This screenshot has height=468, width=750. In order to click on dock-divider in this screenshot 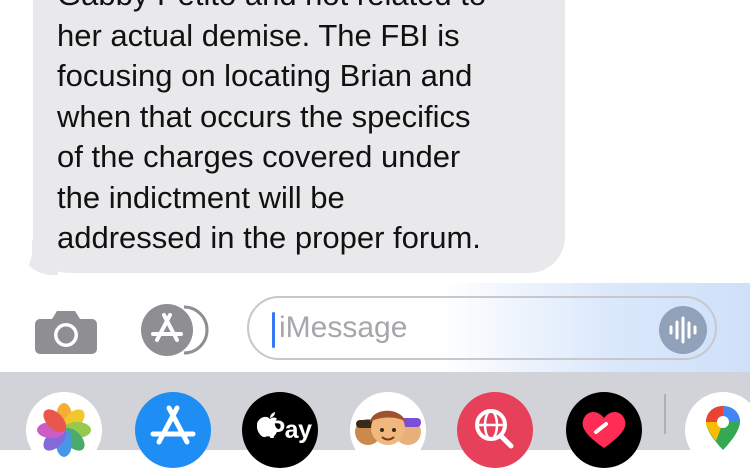, I will do `click(665, 414)`.